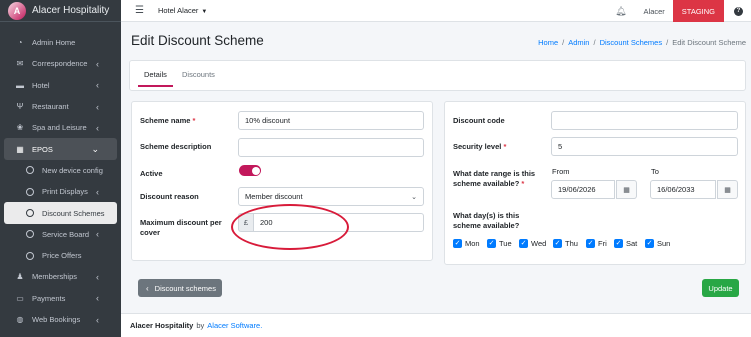  I want to click on sidebar-item-admin-home: ◔ Admin Home, so click(60, 42).